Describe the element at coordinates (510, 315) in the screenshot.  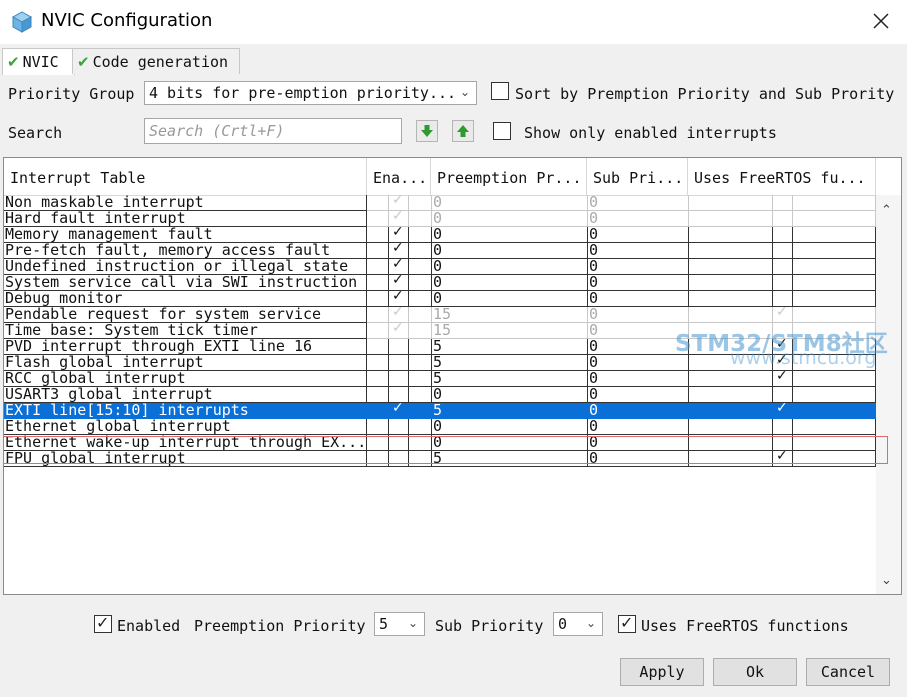
I see `preemption-cell: 15` at that location.